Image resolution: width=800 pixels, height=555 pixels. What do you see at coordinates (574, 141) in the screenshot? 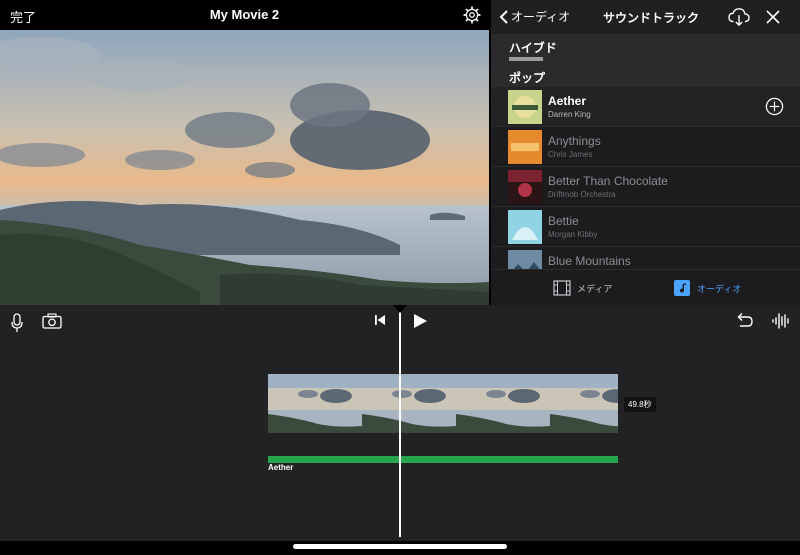
I see `track-name: Anythings` at bounding box center [574, 141].